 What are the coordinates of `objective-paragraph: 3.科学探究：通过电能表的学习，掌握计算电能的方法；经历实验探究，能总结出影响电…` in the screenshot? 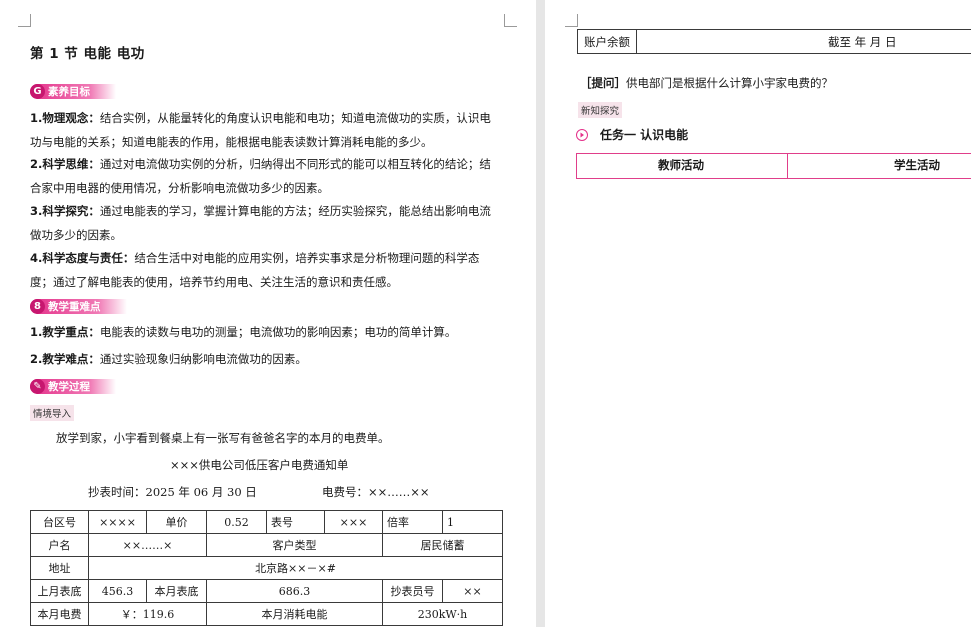 It's located at (265, 223).